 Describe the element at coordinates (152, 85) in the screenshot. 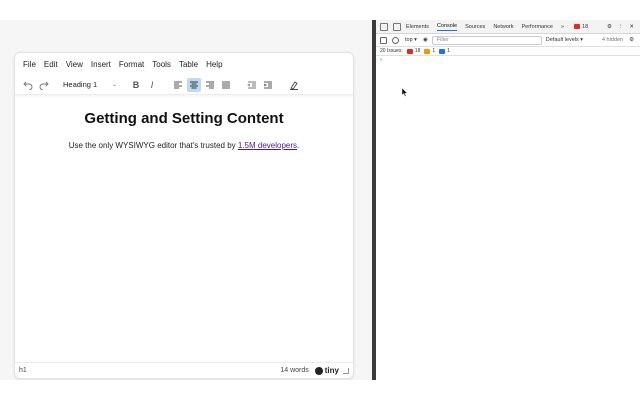

I see `italic-button: I` at that location.